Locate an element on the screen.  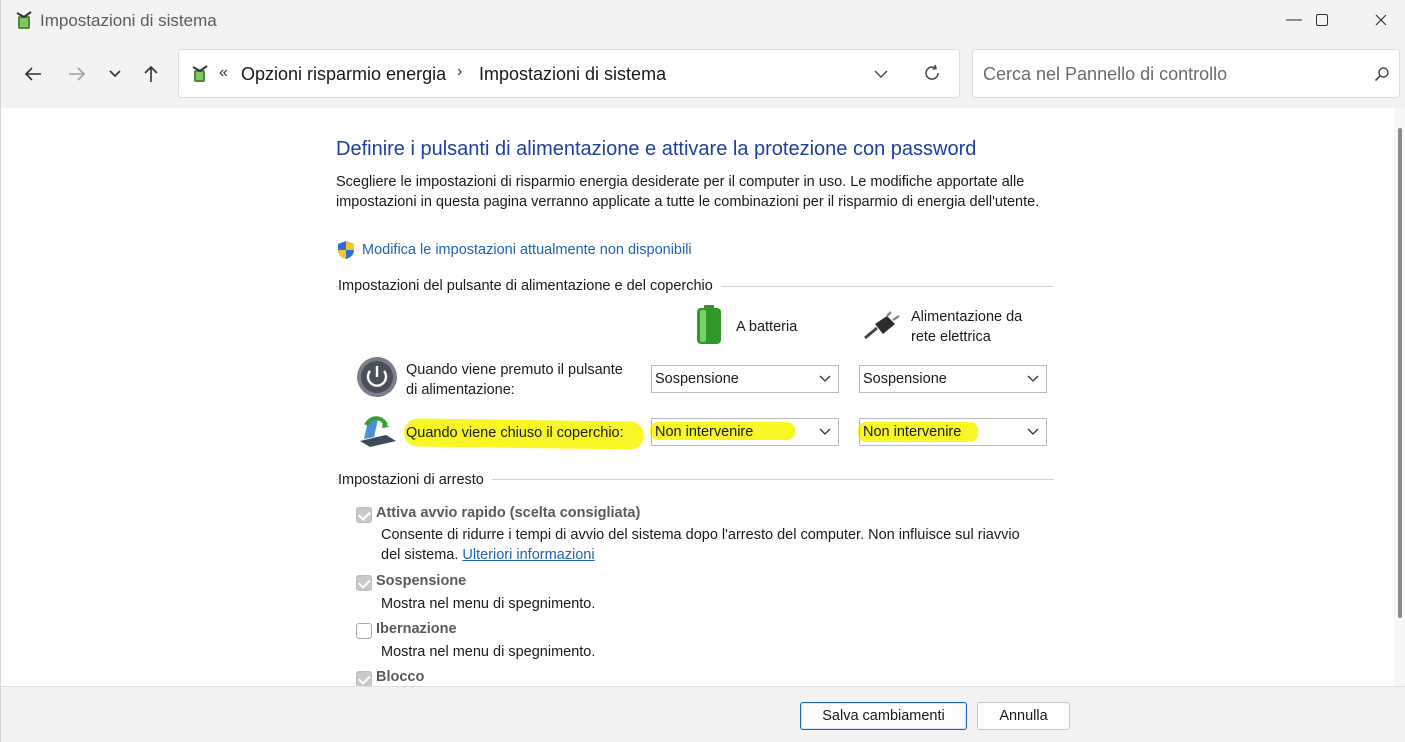
breadcrumb-overflow: « is located at coordinates (223, 73).